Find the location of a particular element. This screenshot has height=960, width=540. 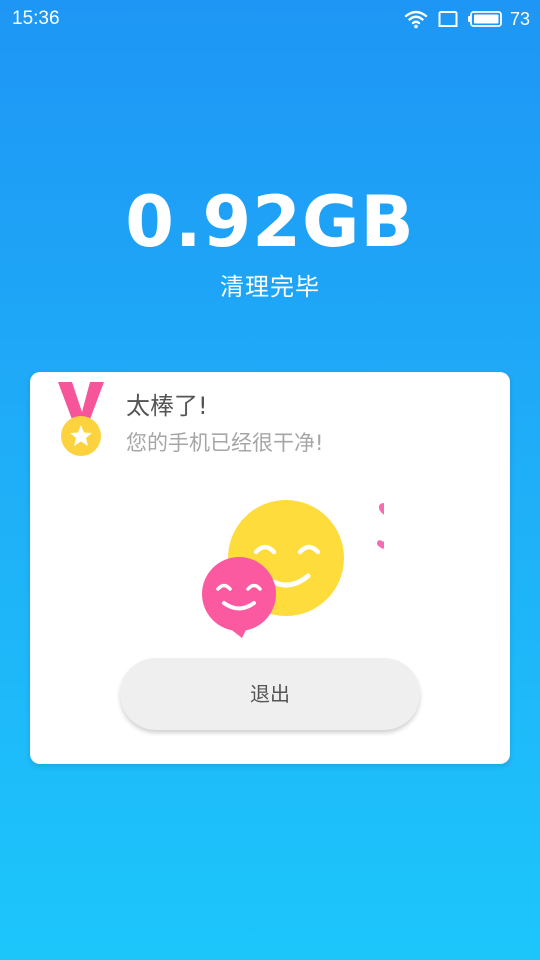

status-icons: 73 is located at coordinates (467, 19).